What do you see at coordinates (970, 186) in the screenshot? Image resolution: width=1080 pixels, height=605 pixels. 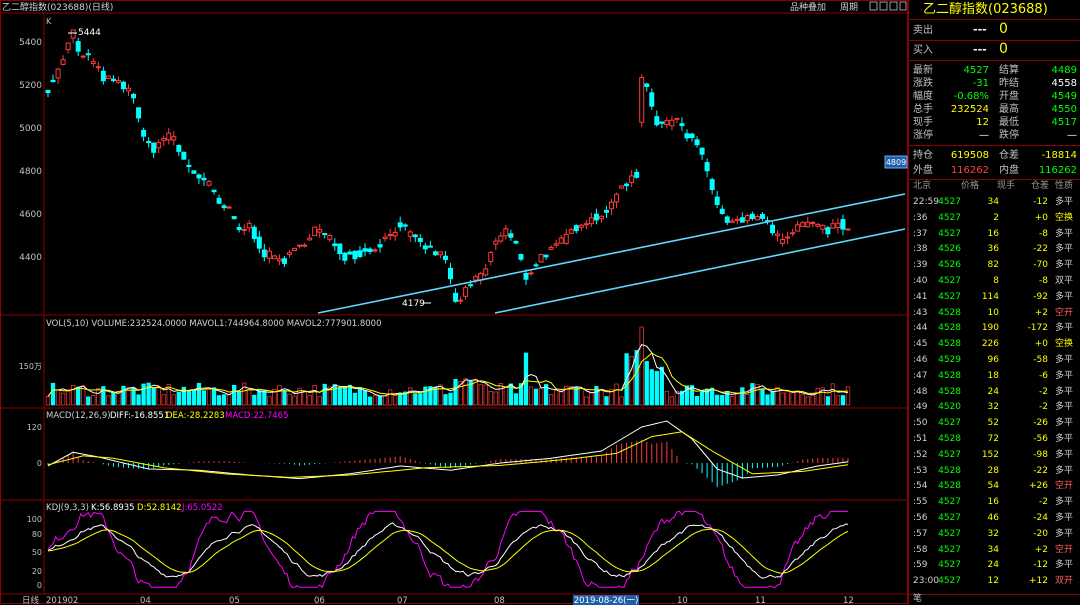 I see `tick-header-price: 价格` at bounding box center [970, 186].